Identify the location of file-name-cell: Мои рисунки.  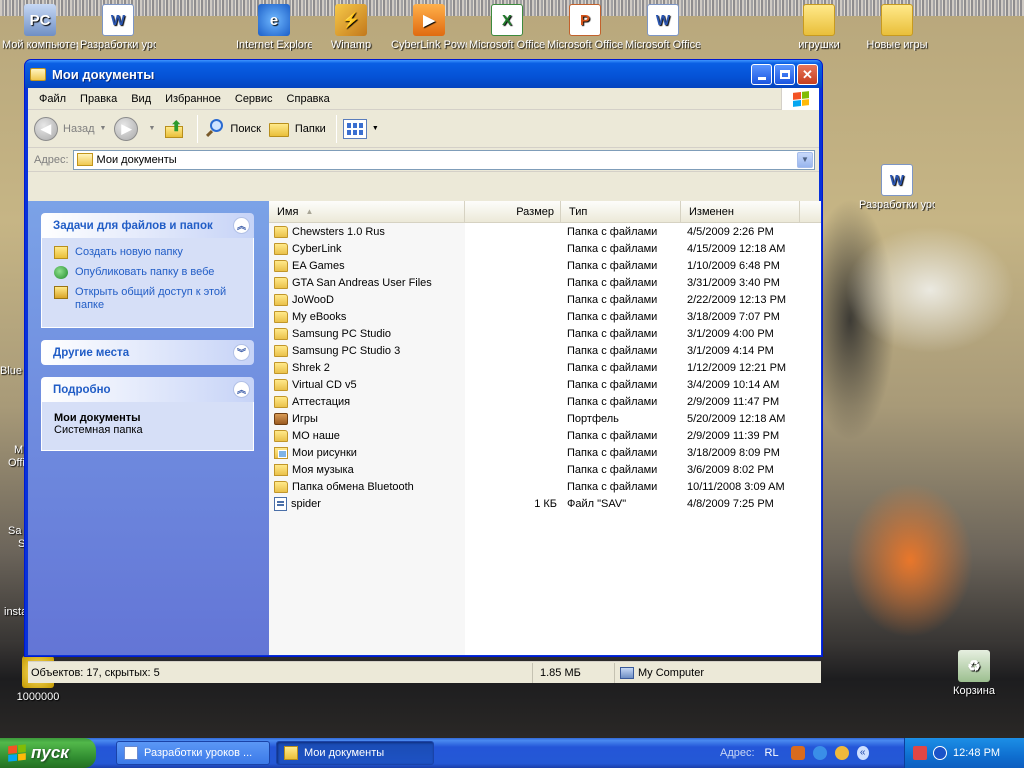
(367, 452).